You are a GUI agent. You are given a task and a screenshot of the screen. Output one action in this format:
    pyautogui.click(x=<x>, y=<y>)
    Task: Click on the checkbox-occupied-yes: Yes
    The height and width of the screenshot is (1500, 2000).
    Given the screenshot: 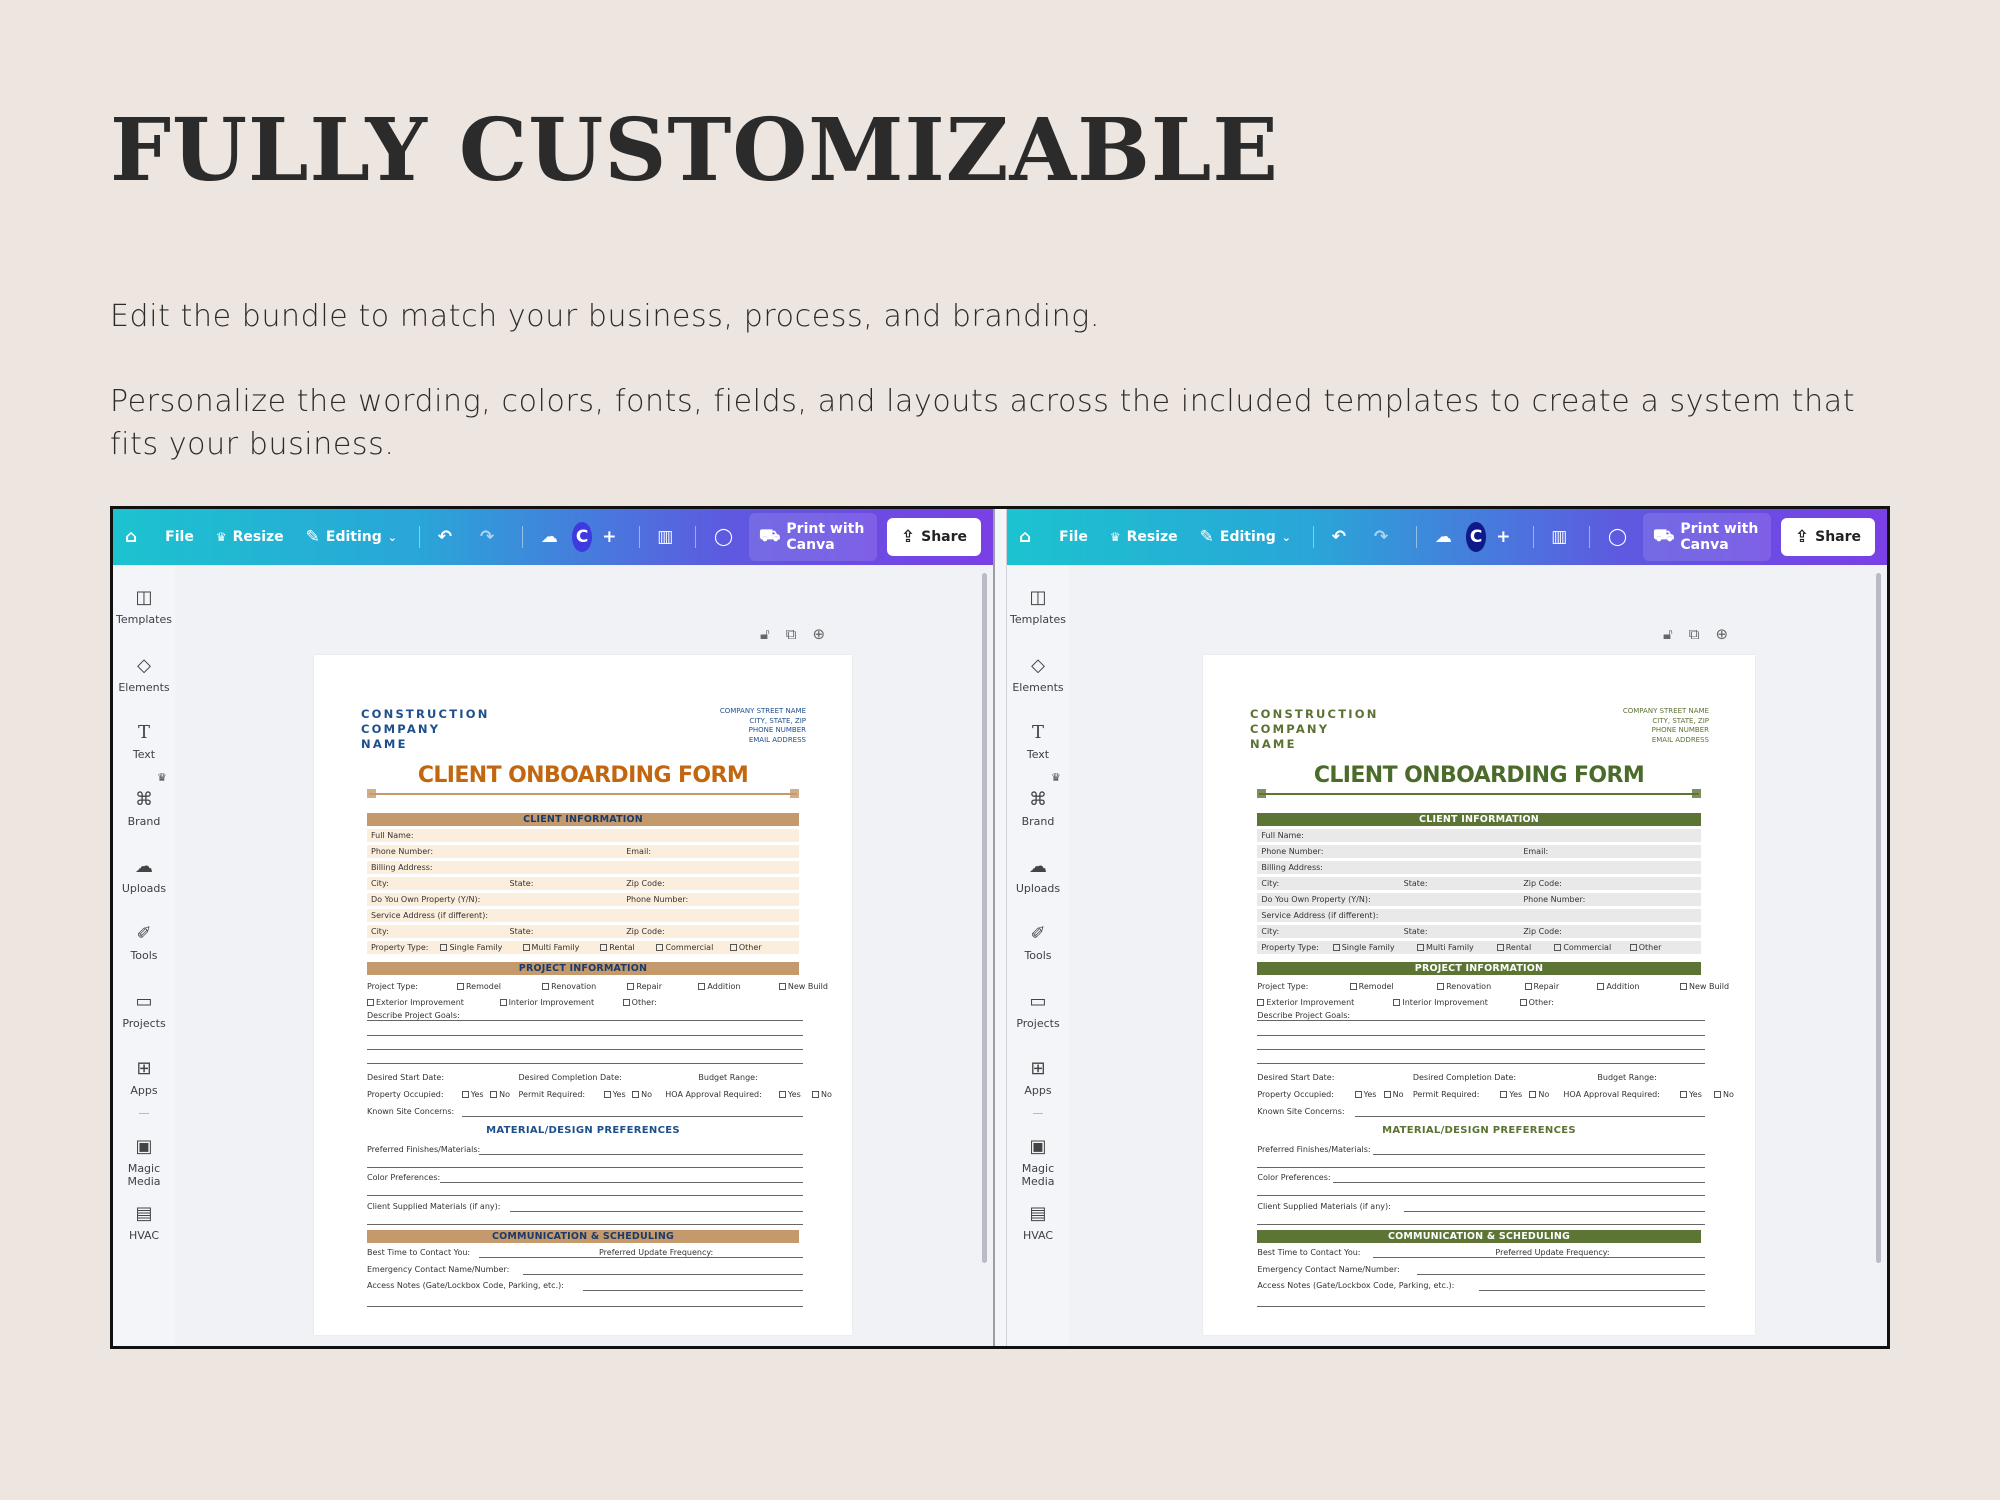 What is the action you would take?
    pyautogui.click(x=1365, y=1095)
    